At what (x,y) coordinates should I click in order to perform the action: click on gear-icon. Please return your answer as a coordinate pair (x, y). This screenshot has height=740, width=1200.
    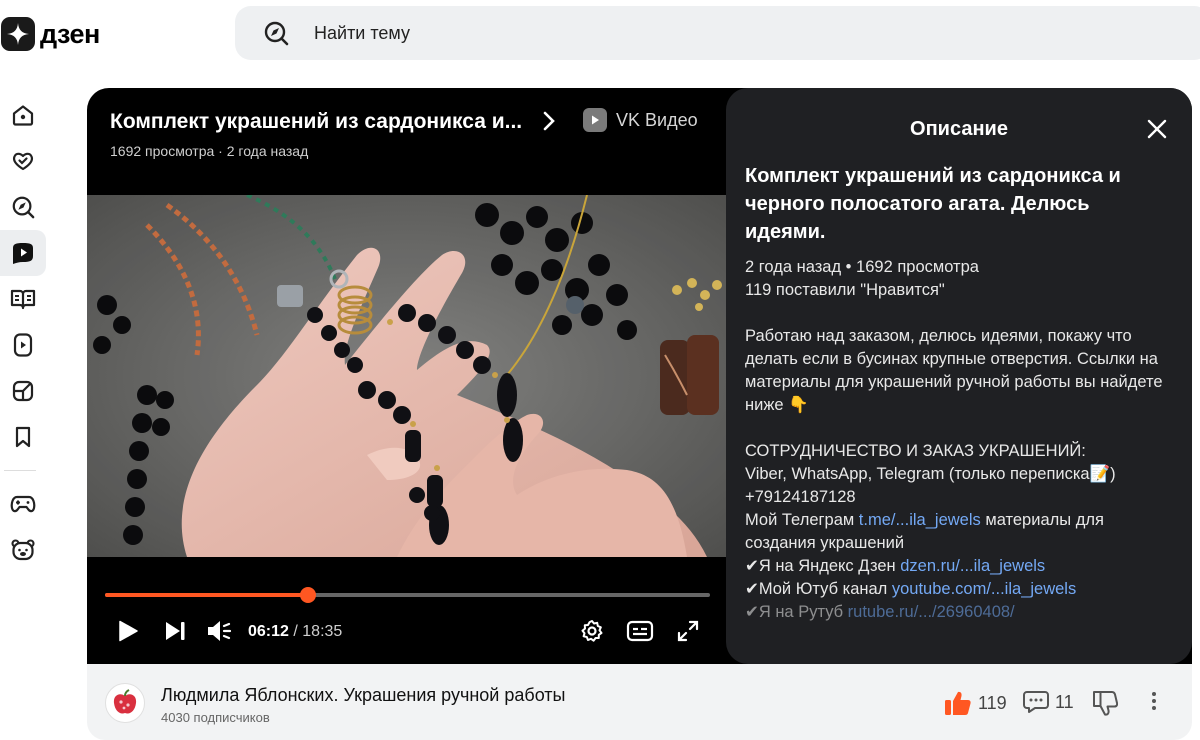
    Looking at the image, I should click on (592, 631).